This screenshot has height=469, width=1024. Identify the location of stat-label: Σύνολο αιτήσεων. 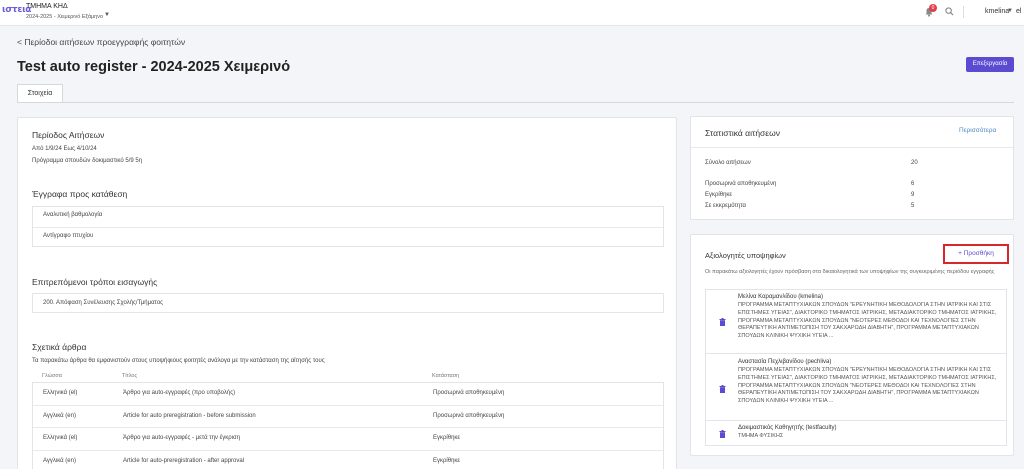
(728, 163).